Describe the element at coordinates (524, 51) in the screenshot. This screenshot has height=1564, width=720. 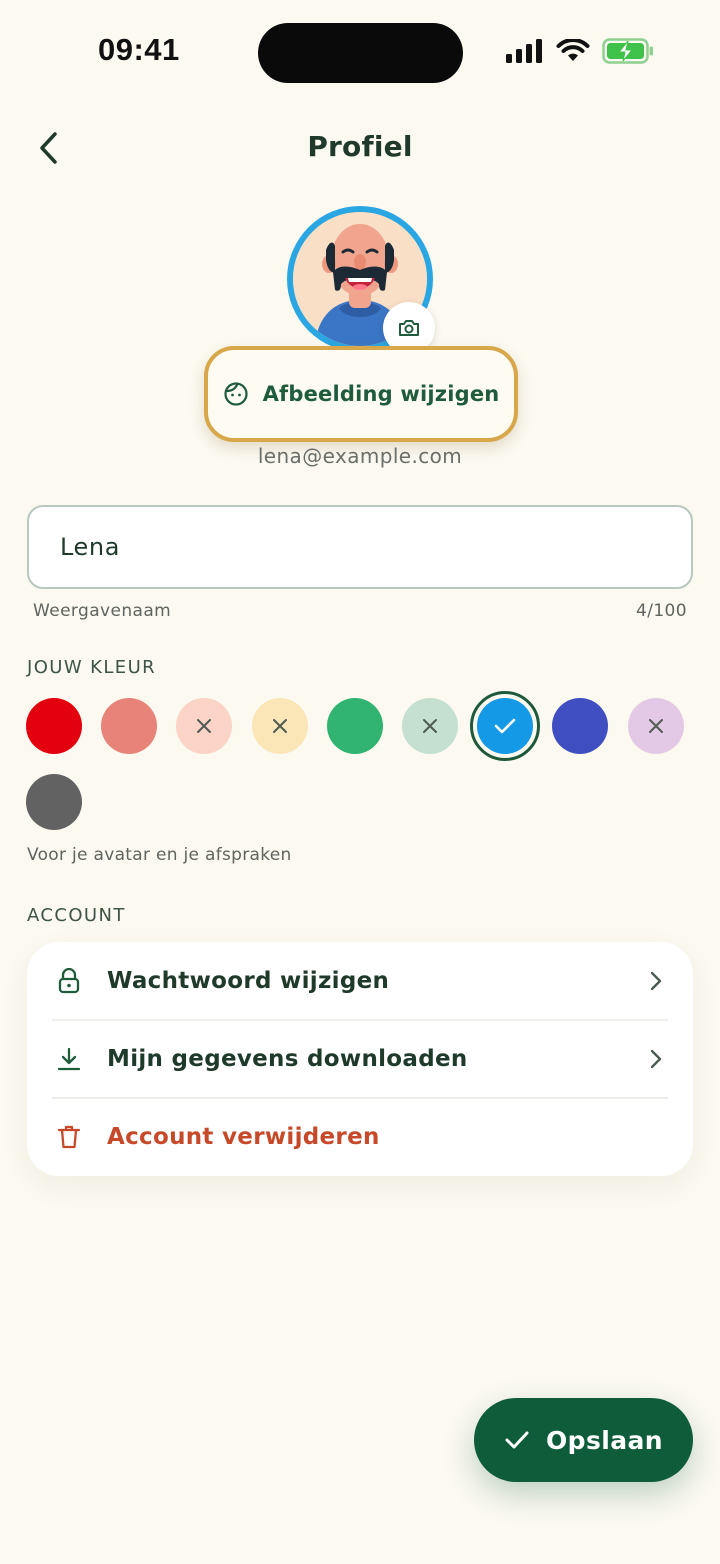
I see `cellular-signal-icon` at that location.